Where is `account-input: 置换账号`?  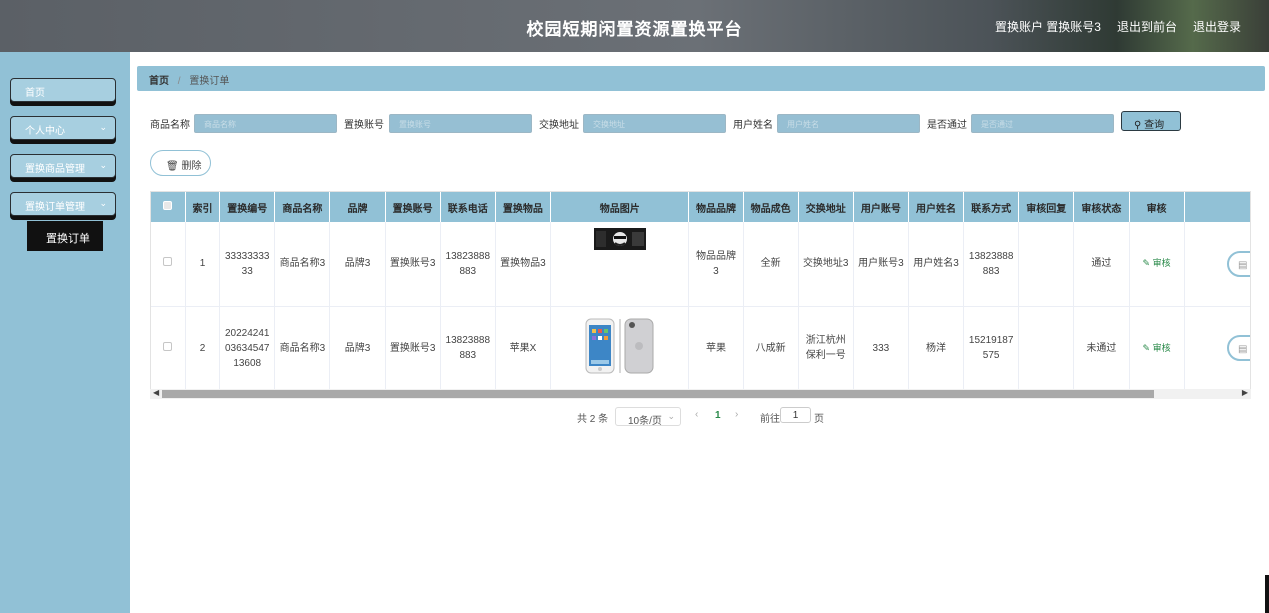
account-input: 置换账号 is located at coordinates (460, 123).